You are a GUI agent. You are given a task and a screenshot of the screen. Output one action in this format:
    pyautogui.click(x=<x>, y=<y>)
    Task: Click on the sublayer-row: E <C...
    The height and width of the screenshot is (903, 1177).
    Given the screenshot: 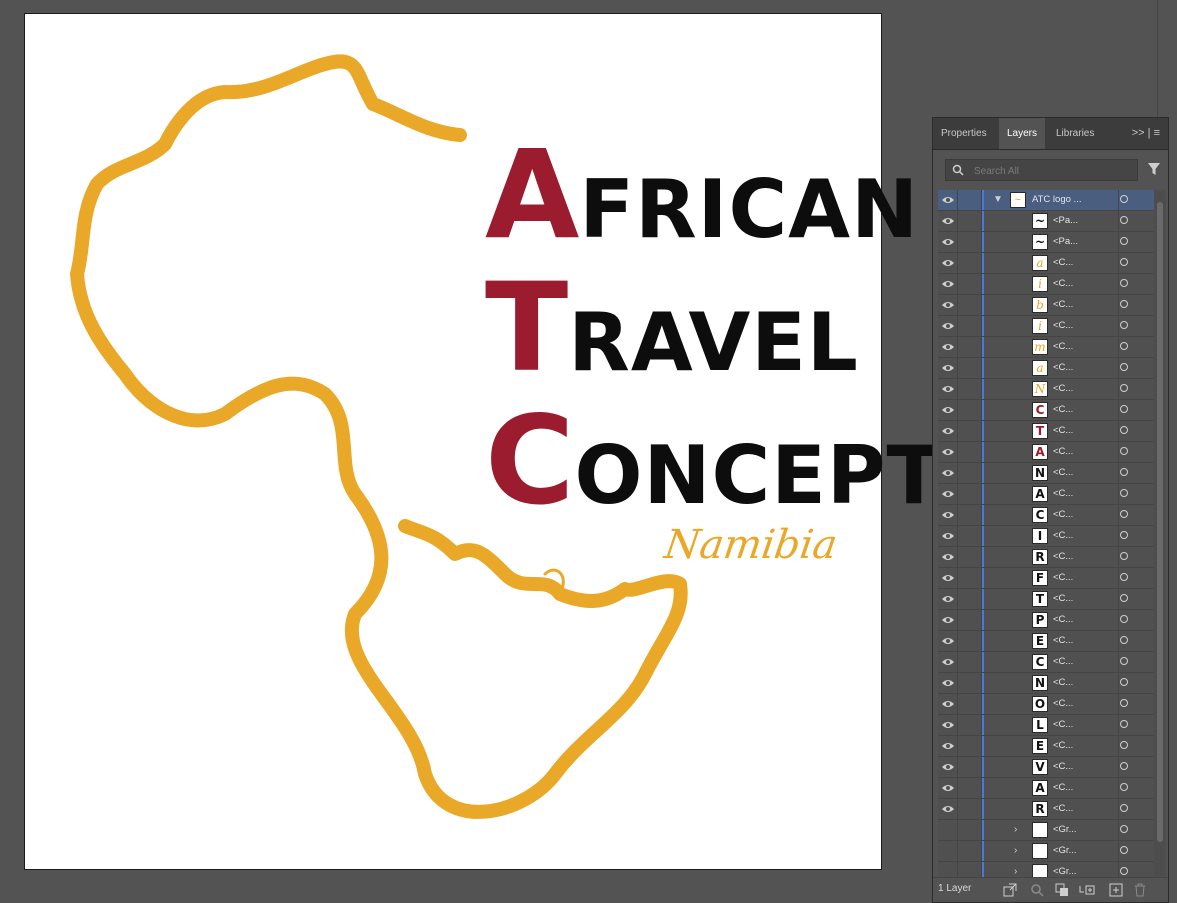 What is the action you would take?
    pyautogui.click(x=1046, y=746)
    